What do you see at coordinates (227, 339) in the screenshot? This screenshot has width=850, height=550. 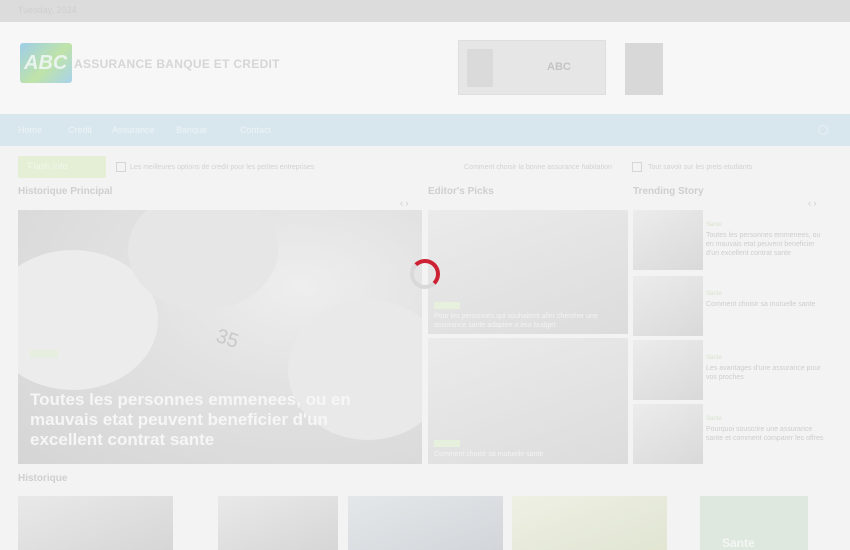 I see `image-number: 35` at bounding box center [227, 339].